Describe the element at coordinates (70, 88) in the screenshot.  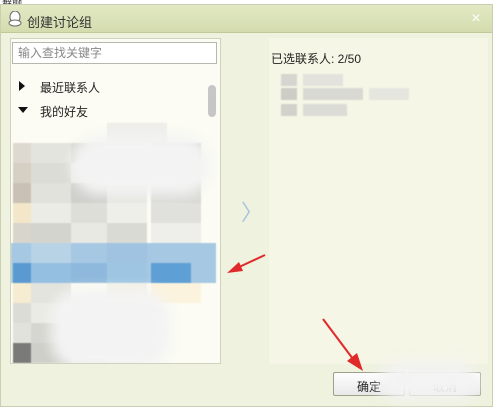
I see `group-label: 最近联系人` at that location.